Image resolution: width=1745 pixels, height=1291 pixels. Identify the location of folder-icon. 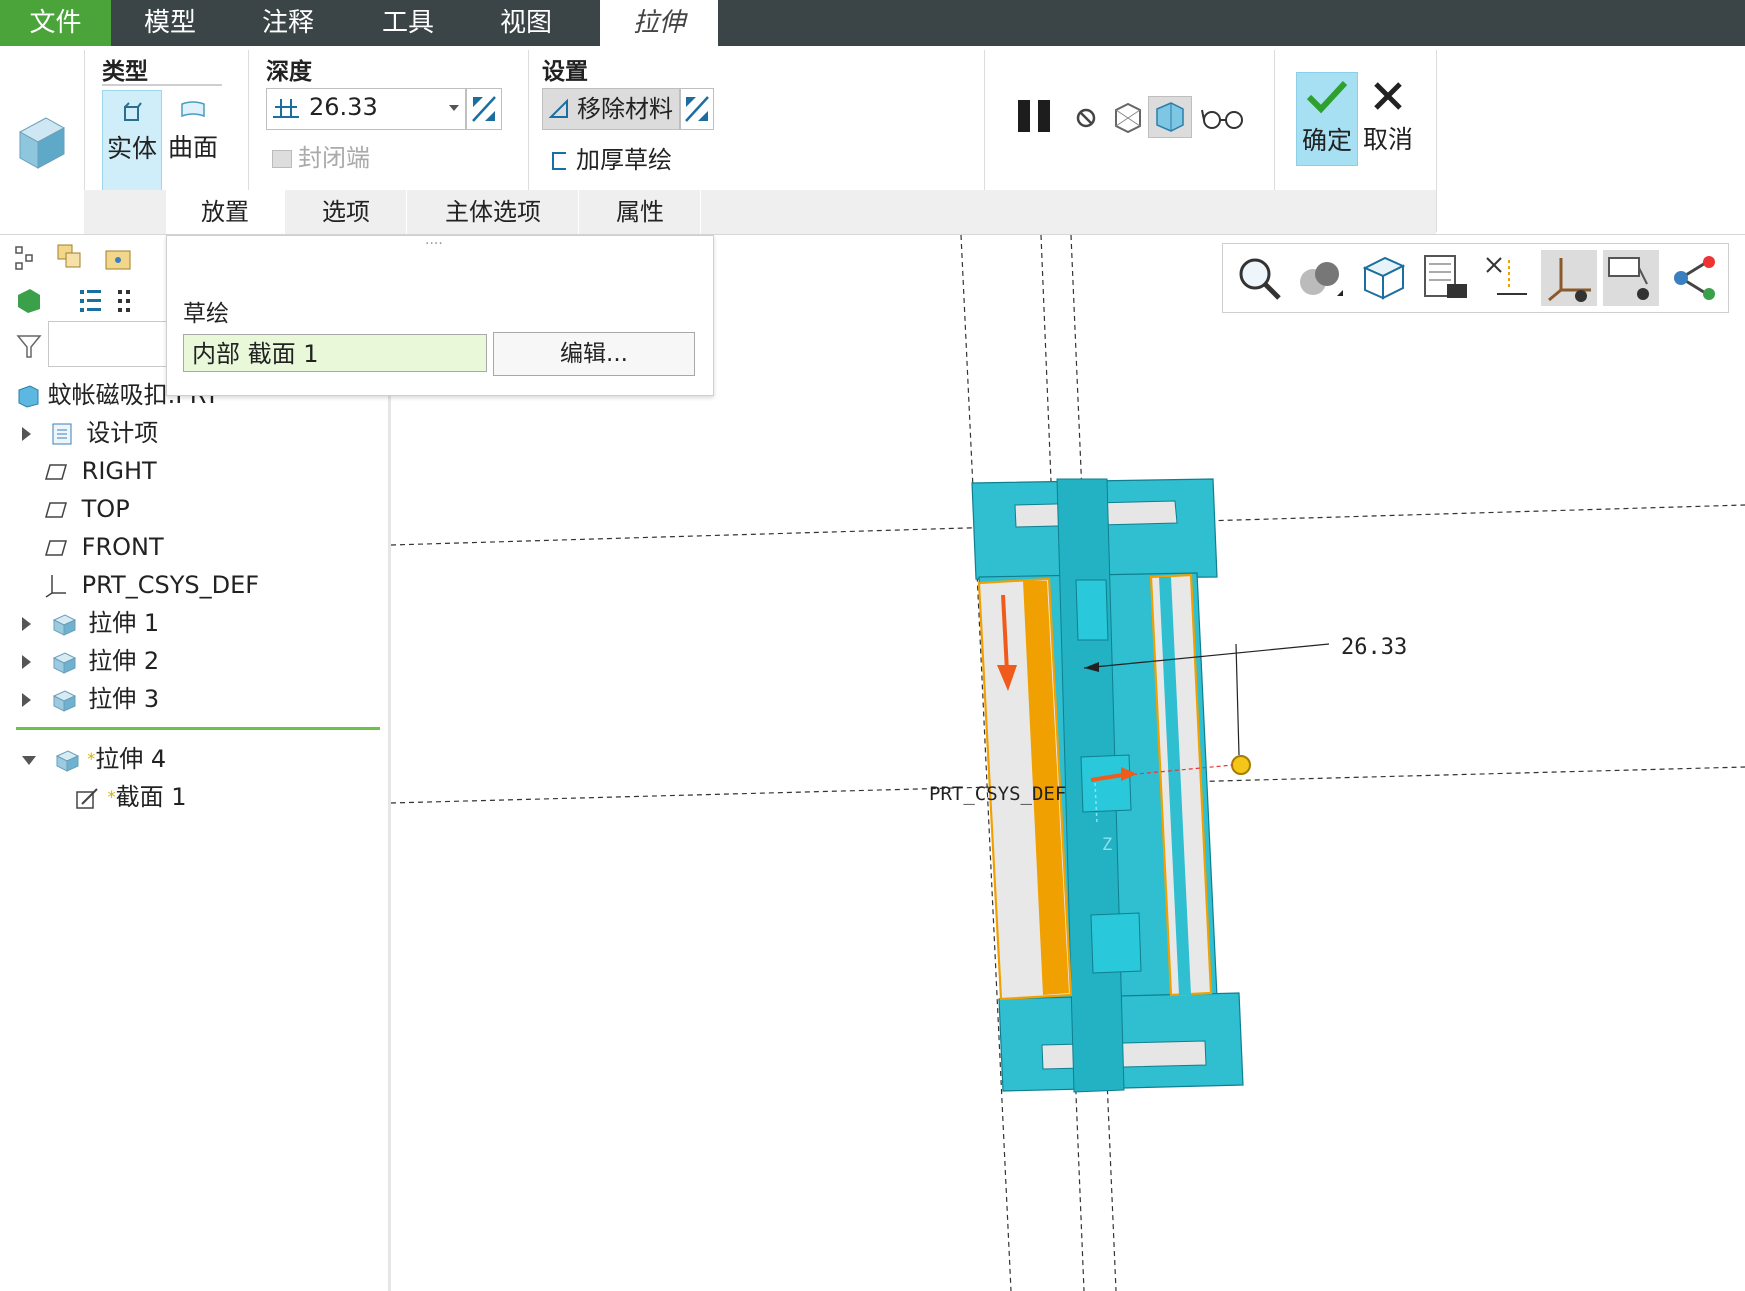
(118, 258).